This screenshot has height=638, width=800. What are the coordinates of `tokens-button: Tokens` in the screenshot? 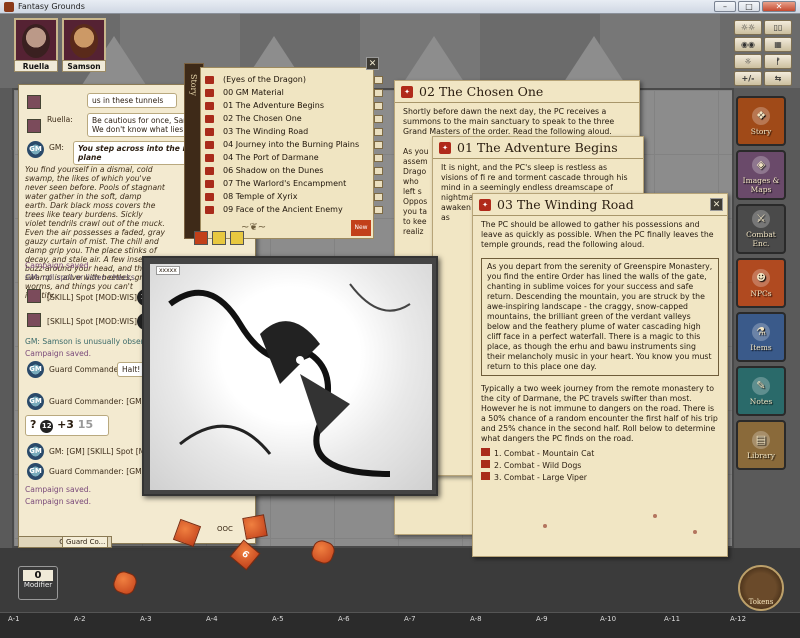 It's located at (761, 588).